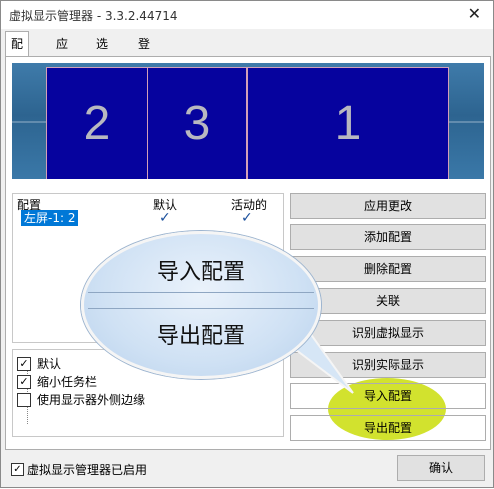 The width and height of the screenshot is (494, 489). What do you see at coordinates (200, 272) in the screenshot?
I see `magnified-import-label: 导入配置` at bounding box center [200, 272].